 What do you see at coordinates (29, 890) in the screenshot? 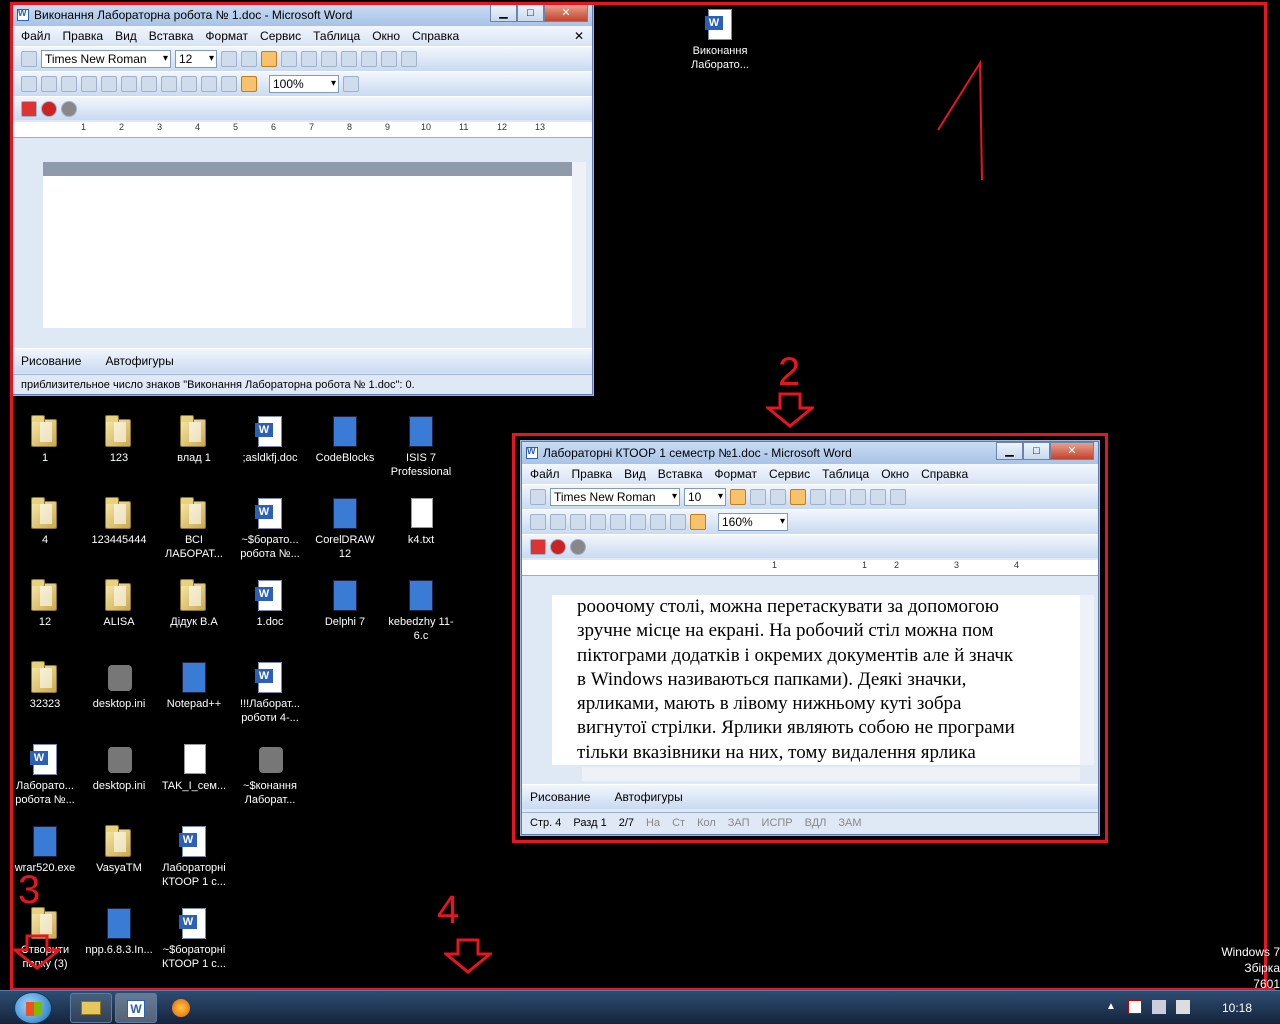
I see `annotation-number-3: 3` at bounding box center [29, 890].